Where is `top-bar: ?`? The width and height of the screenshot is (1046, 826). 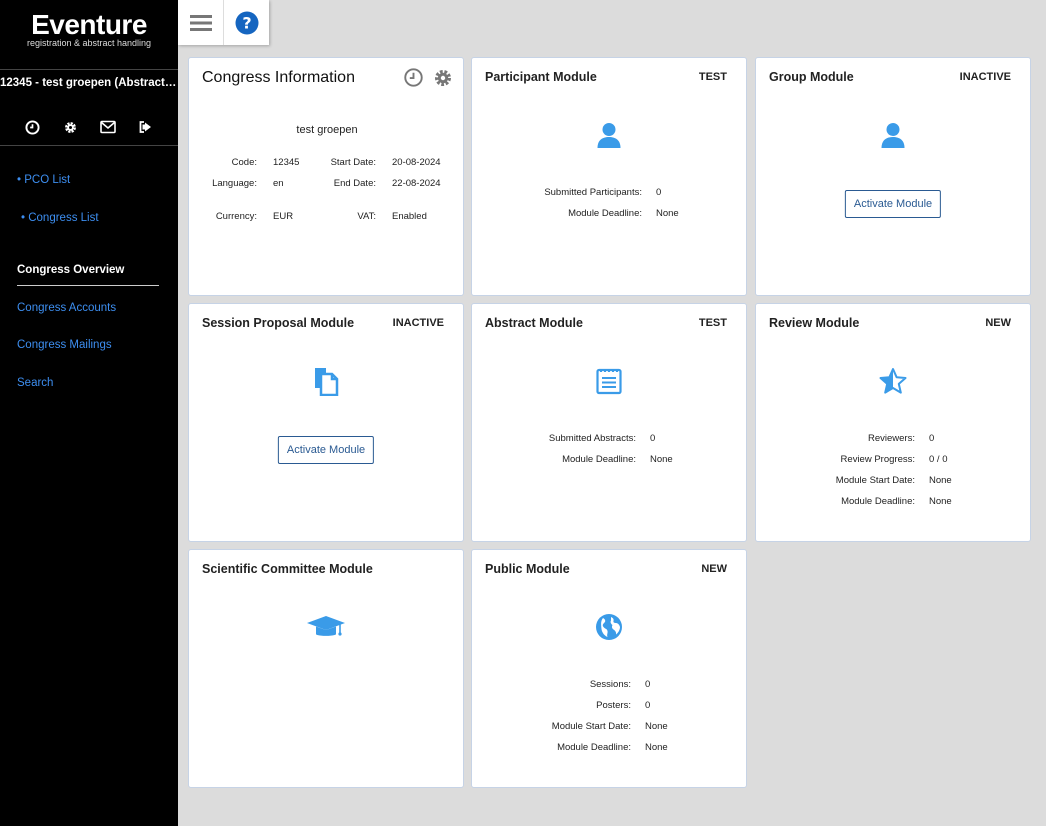 top-bar: ? is located at coordinates (223, 22).